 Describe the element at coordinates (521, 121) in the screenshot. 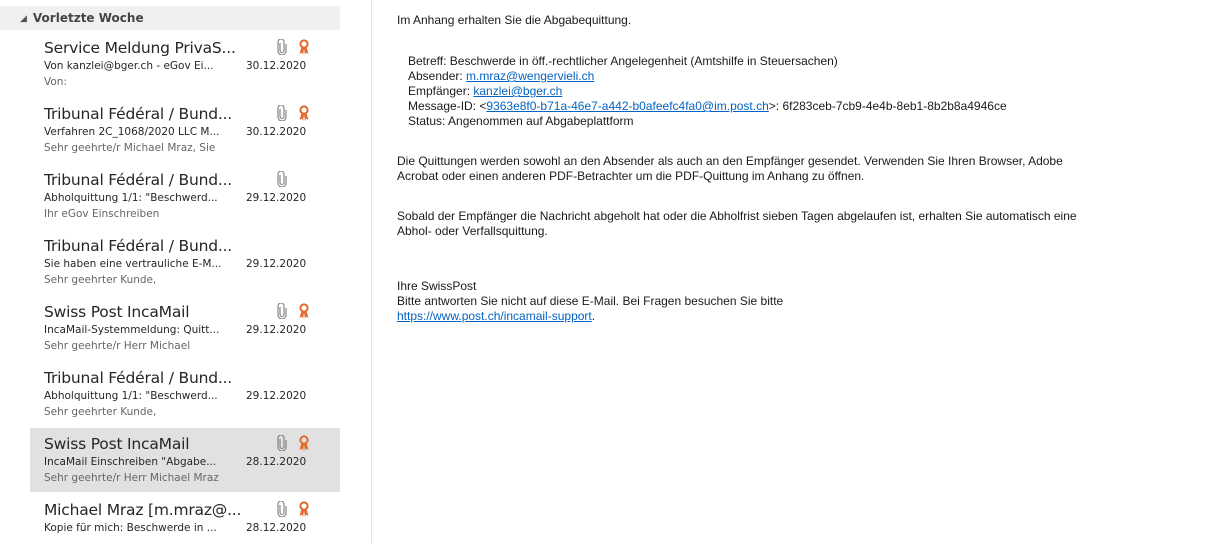

I see `message-status: Status: Angenommen auf Abgabeplattform` at that location.